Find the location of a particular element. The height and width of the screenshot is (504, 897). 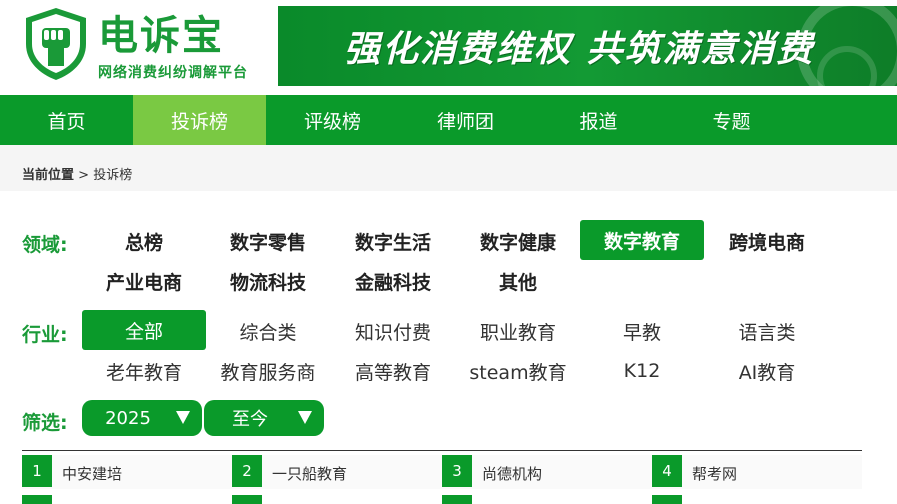

main-nav: 首页 投诉榜 评级榜 律师团 报道 专题 is located at coordinates (448, 120).